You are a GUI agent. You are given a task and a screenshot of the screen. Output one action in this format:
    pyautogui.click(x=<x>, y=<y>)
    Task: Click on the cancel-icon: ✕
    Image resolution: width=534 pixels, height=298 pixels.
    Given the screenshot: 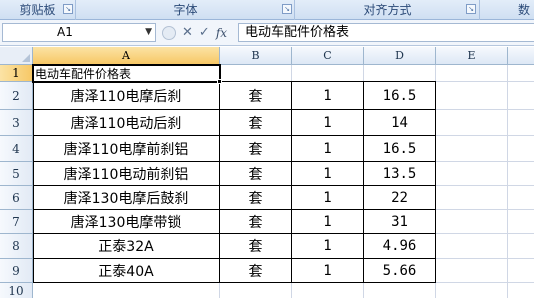 What is the action you would take?
    pyautogui.click(x=187, y=32)
    